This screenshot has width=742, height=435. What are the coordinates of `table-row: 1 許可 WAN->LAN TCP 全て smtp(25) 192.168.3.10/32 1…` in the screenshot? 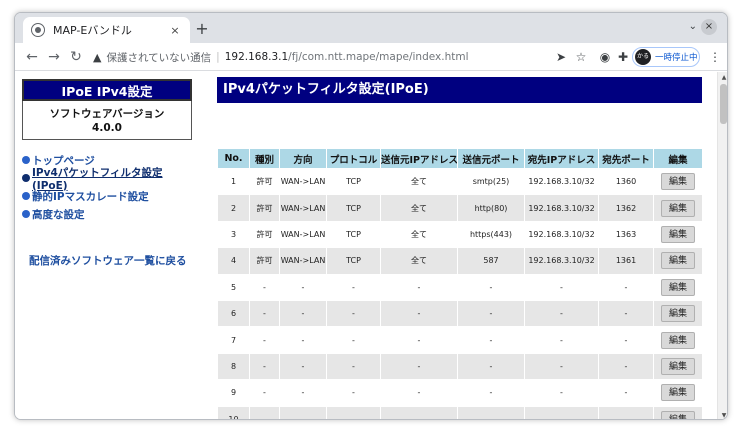 It's located at (460, 181).